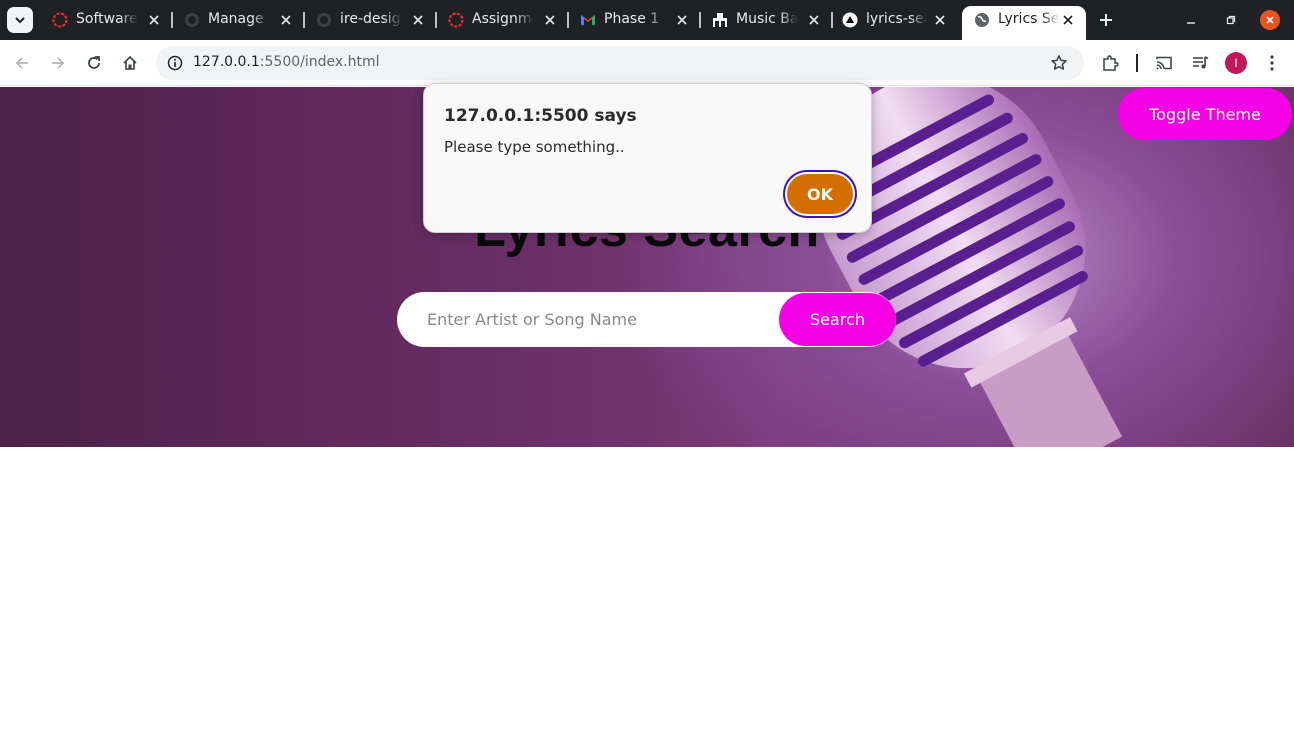 Image resolution: width=1294 pixels, height=741 pixels. I want to click on minimize-button, so click(1191, 20).